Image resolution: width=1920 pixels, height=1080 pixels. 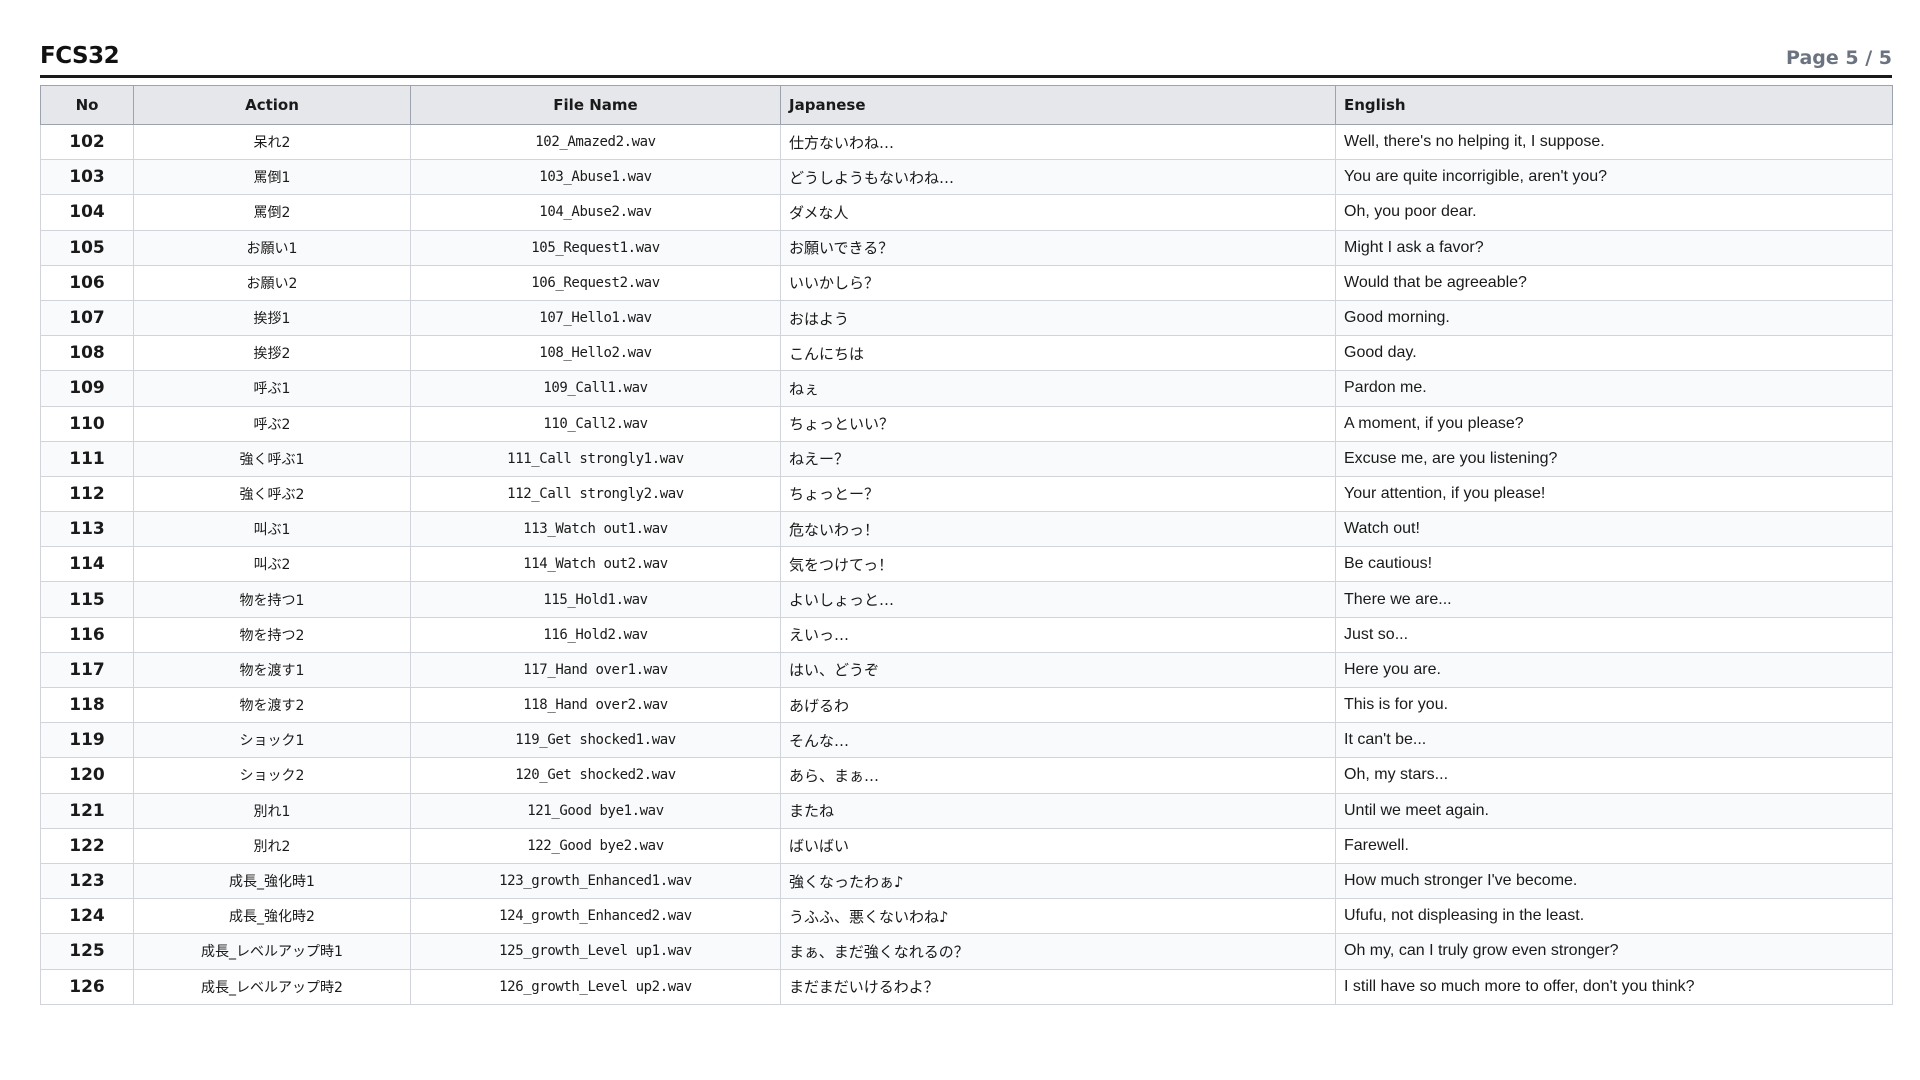 I want to click on cell-file-name: 117_Hand over1.wav, so click(x=595, y=670).